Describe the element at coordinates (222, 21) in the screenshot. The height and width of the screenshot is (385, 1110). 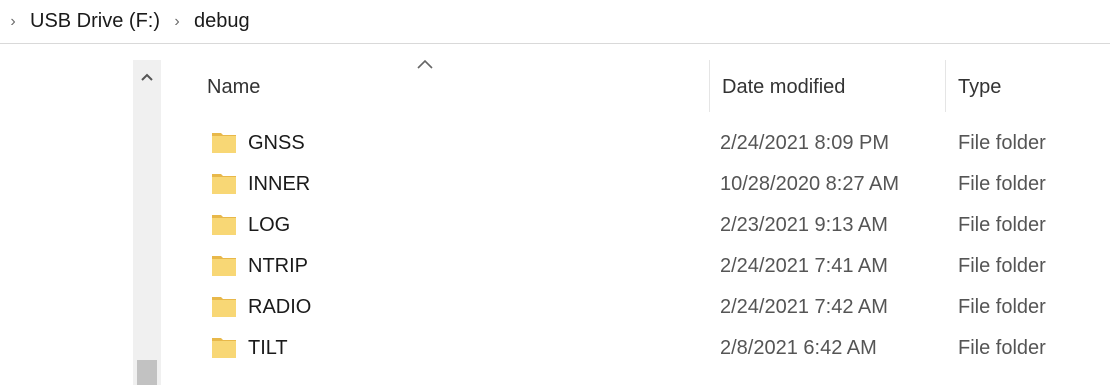
I see `breadcrumb-item-folder: debug` at that location.